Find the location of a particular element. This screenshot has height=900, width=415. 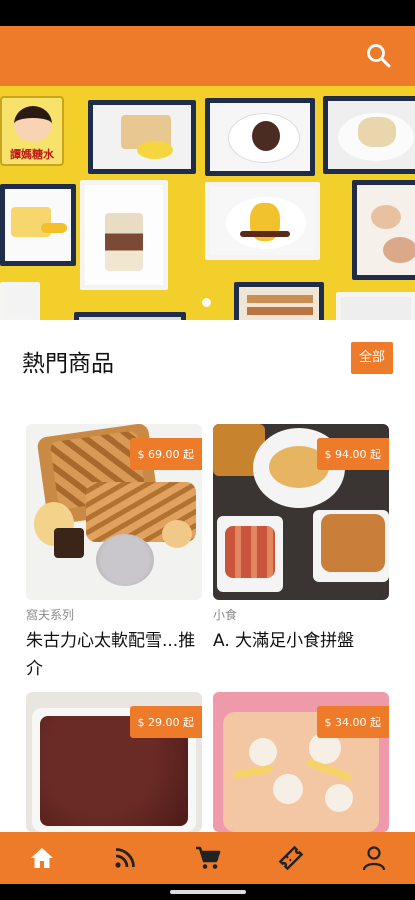

gesture-handle is located at coordinates (208, 892).